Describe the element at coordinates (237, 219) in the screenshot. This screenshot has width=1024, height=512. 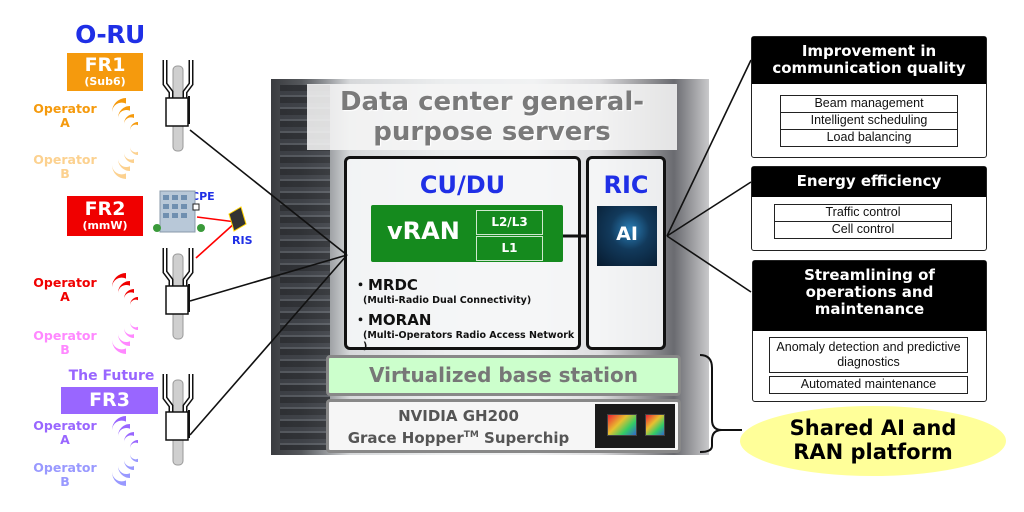
I see `ris-panel-icon` at that location.